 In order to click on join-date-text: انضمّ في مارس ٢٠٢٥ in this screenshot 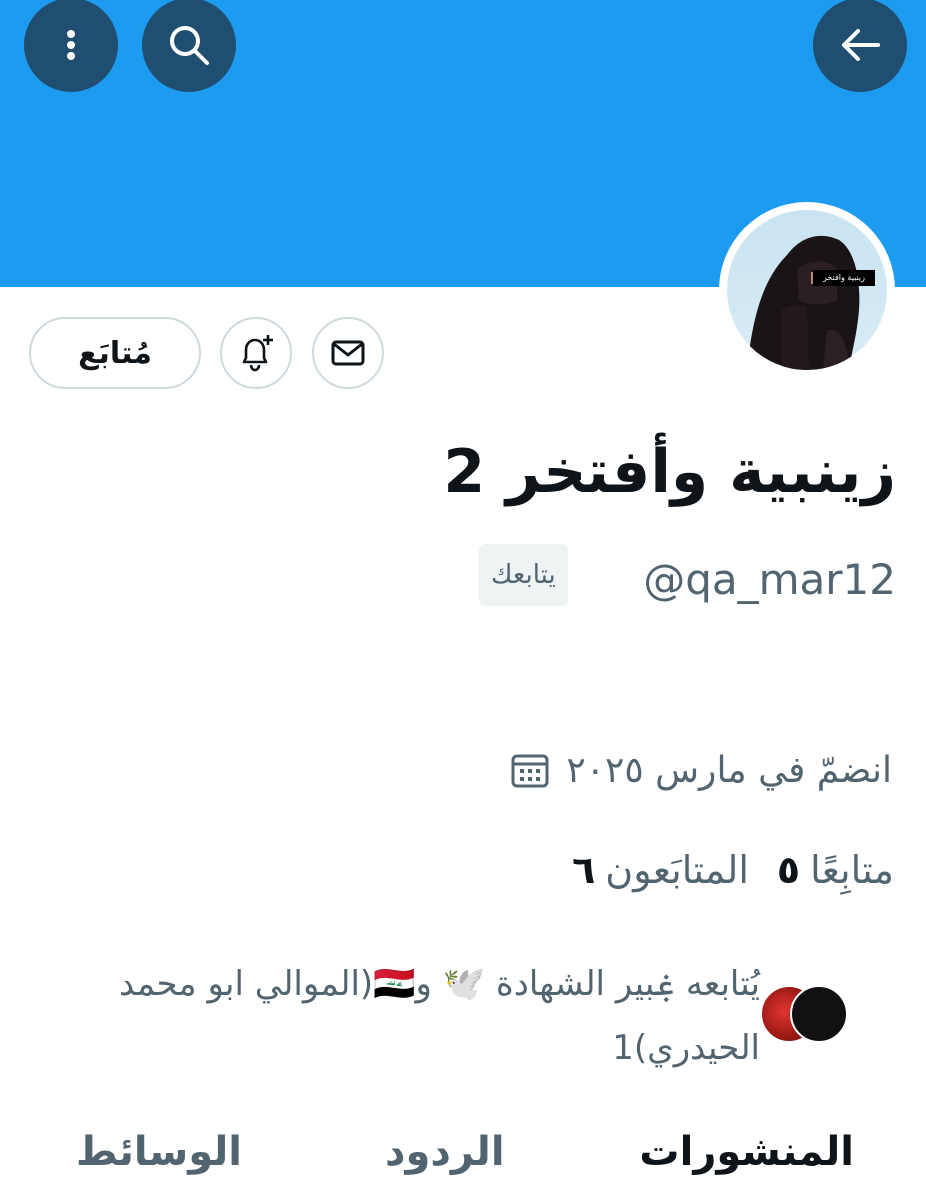, I will do `click(729, 770)`.